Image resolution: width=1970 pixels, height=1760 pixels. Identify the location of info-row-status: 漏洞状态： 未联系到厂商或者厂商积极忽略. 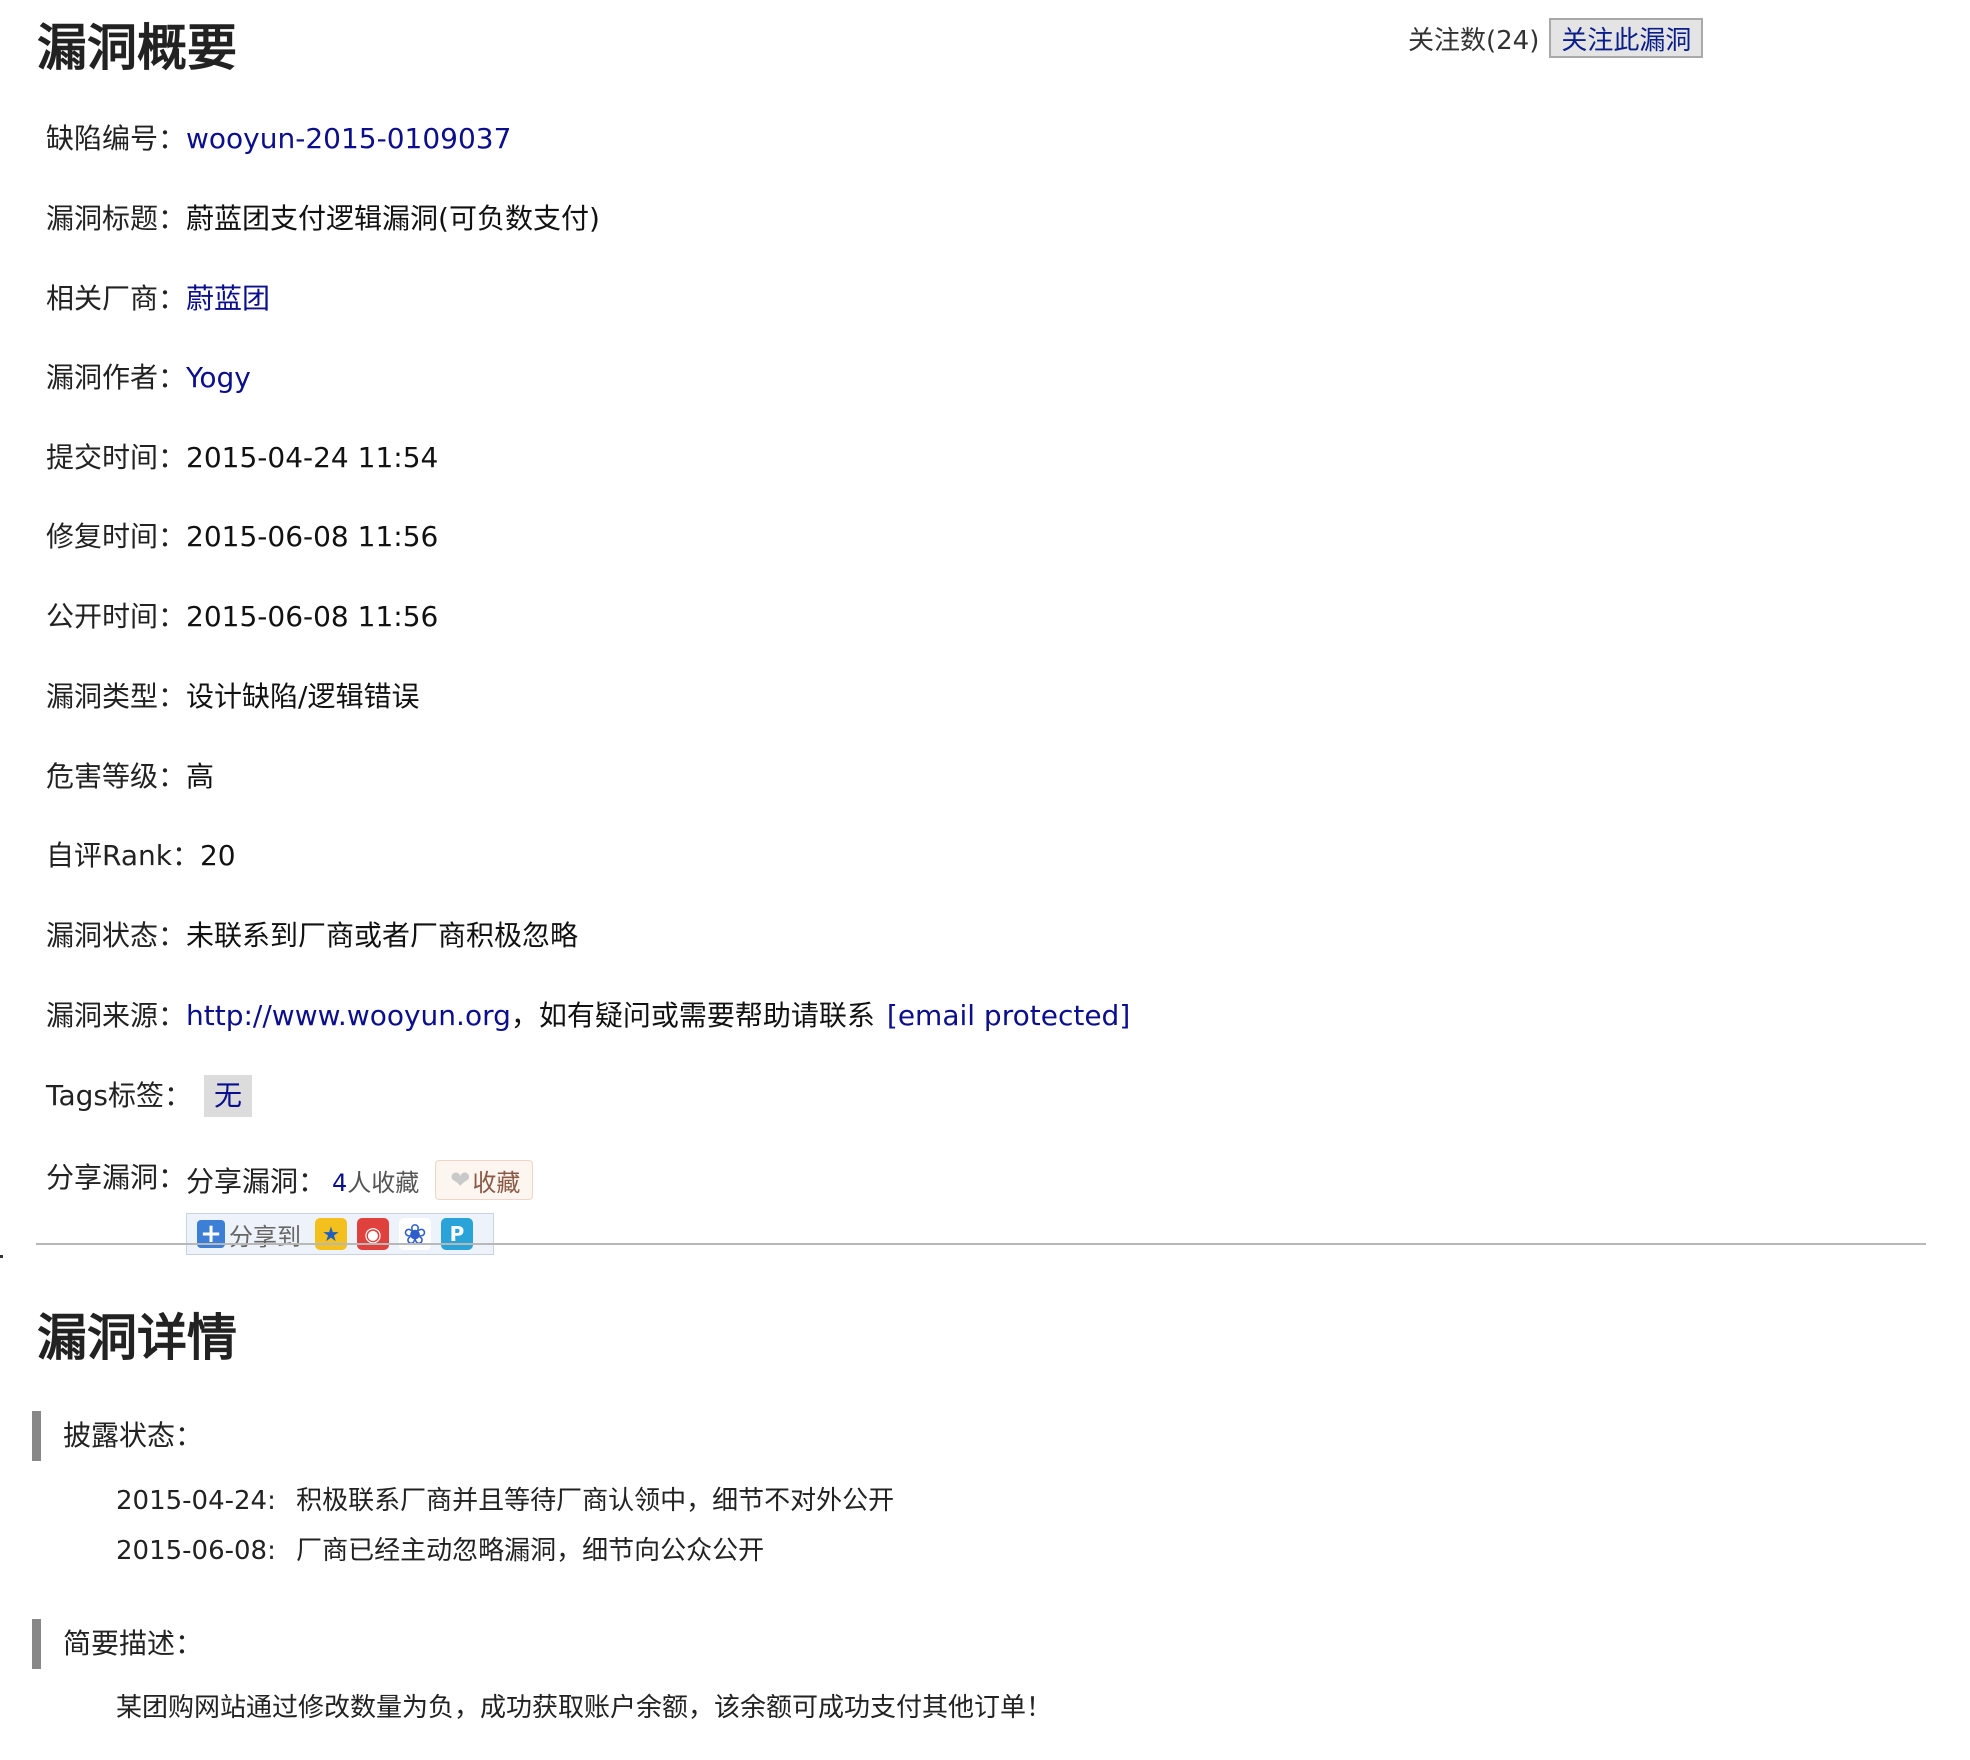
(312, 936).